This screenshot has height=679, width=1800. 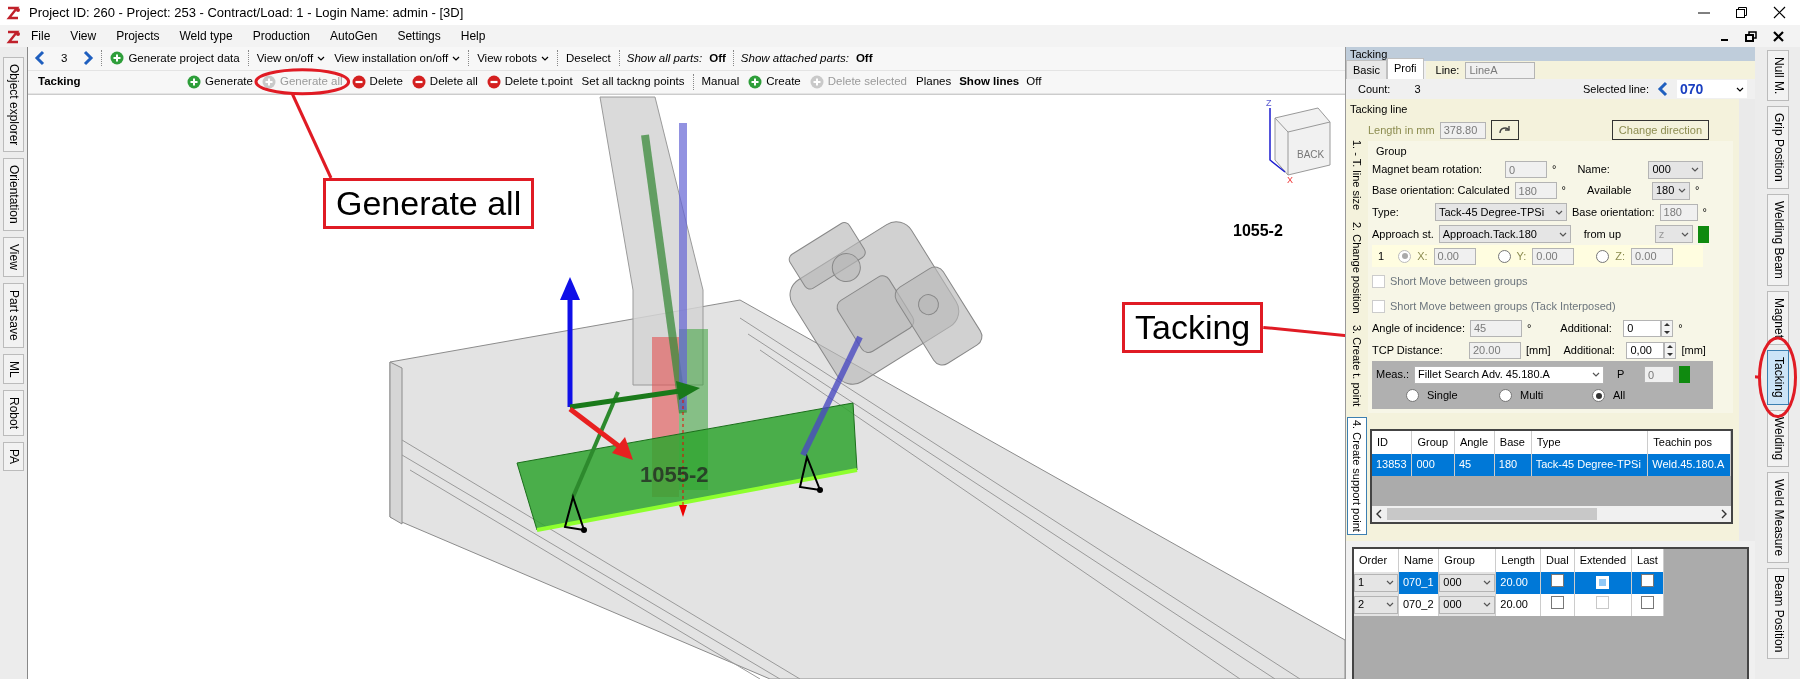 I want to click on toolbar-button: Create, so click(x=774, y=82).